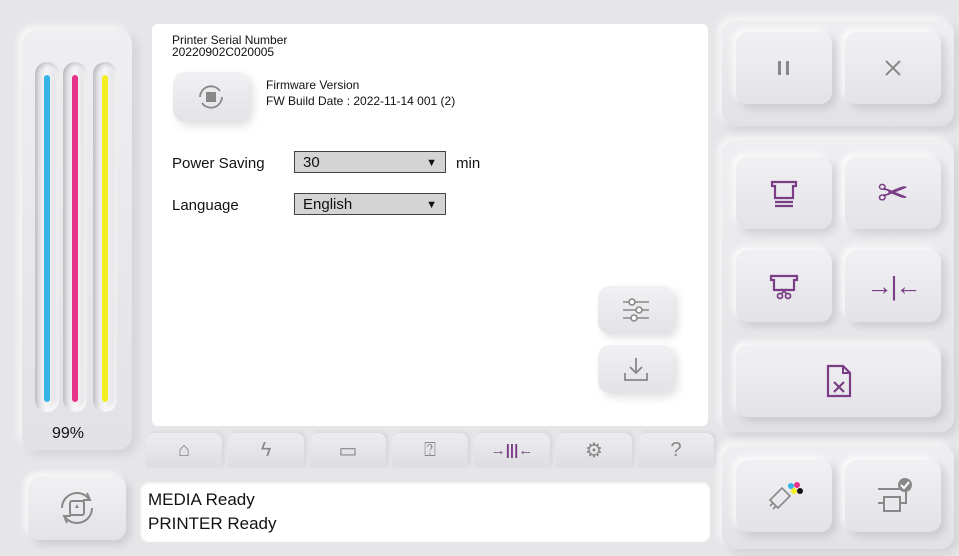  I want to click on clean-head-icon, so click(785, 496).